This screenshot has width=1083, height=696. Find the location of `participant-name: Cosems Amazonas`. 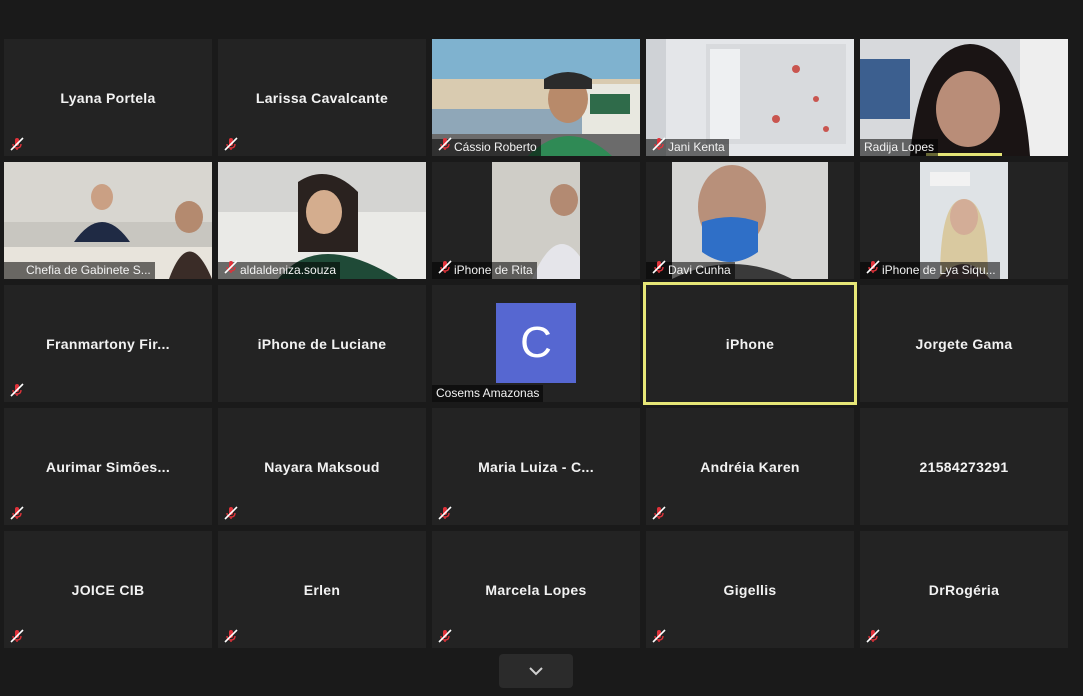

participant-name: Cosems Amazonas is located at coordinates (488, 393).